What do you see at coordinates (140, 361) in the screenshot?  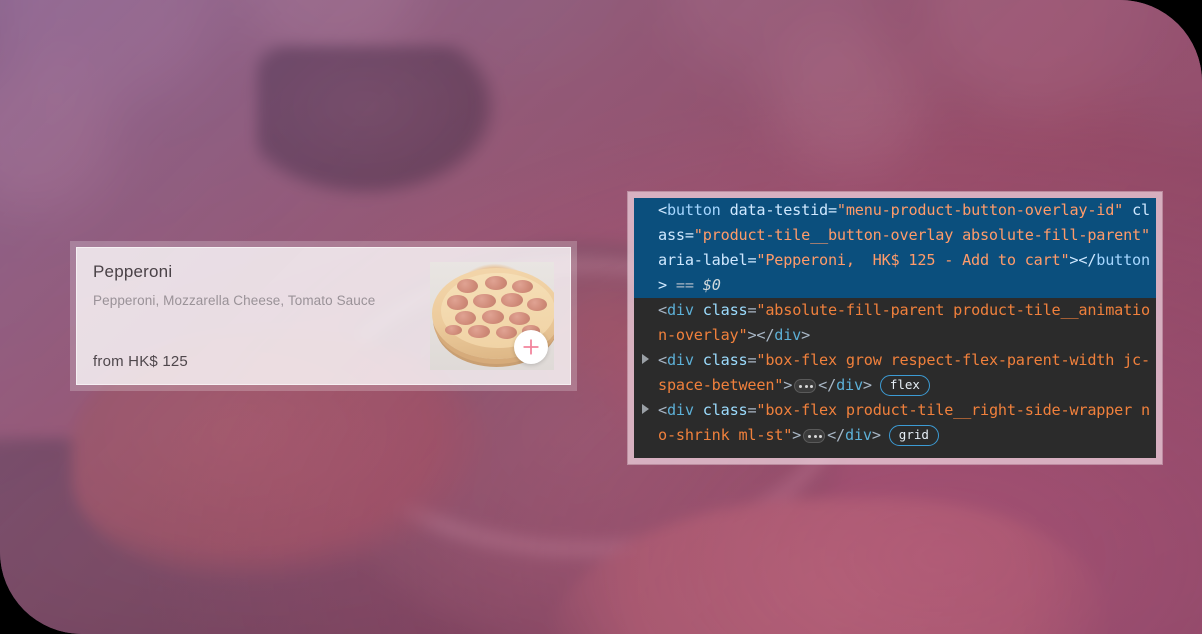 I see `product-price: from HK$ 125` at bounding box center [140, 361].